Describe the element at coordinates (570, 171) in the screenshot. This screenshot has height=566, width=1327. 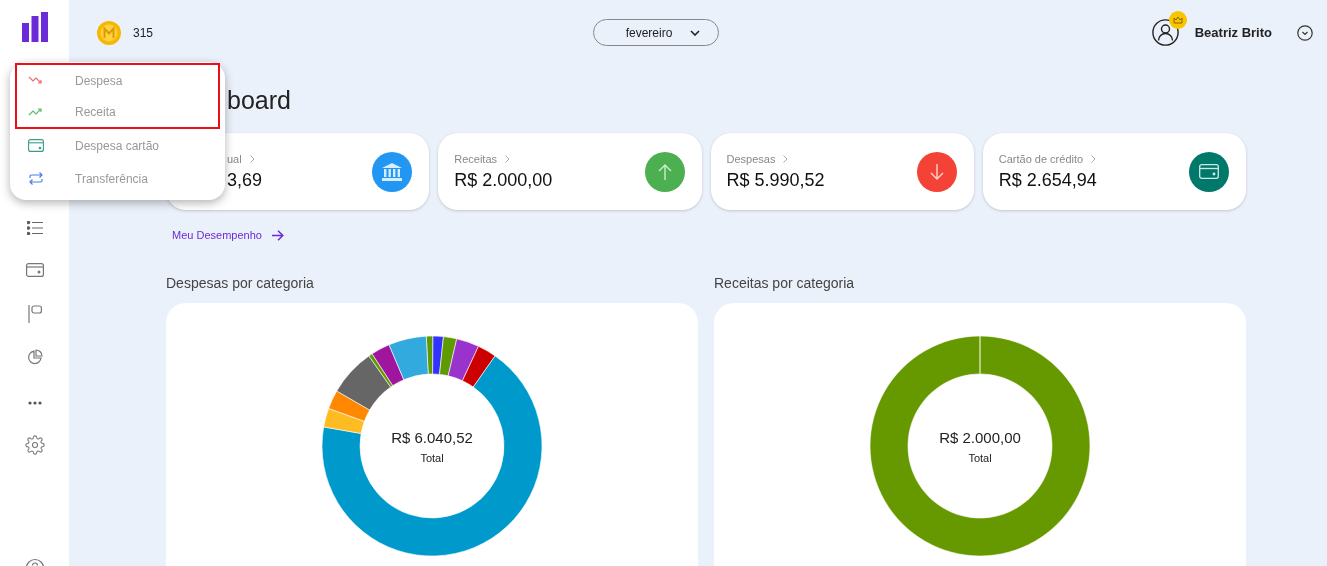
I see `summary-card: Receitas R$ 2.000,00` at that location.